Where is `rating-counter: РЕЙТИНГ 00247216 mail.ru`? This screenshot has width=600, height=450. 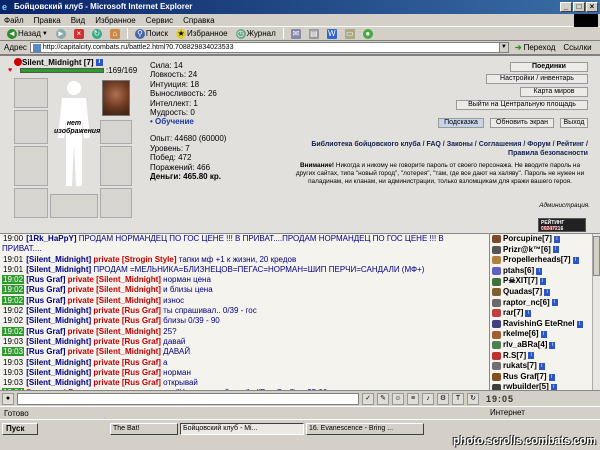 rating-counter: РЕЙТИНГ 00247216 mail.ru is located at coordinates (562, 225).